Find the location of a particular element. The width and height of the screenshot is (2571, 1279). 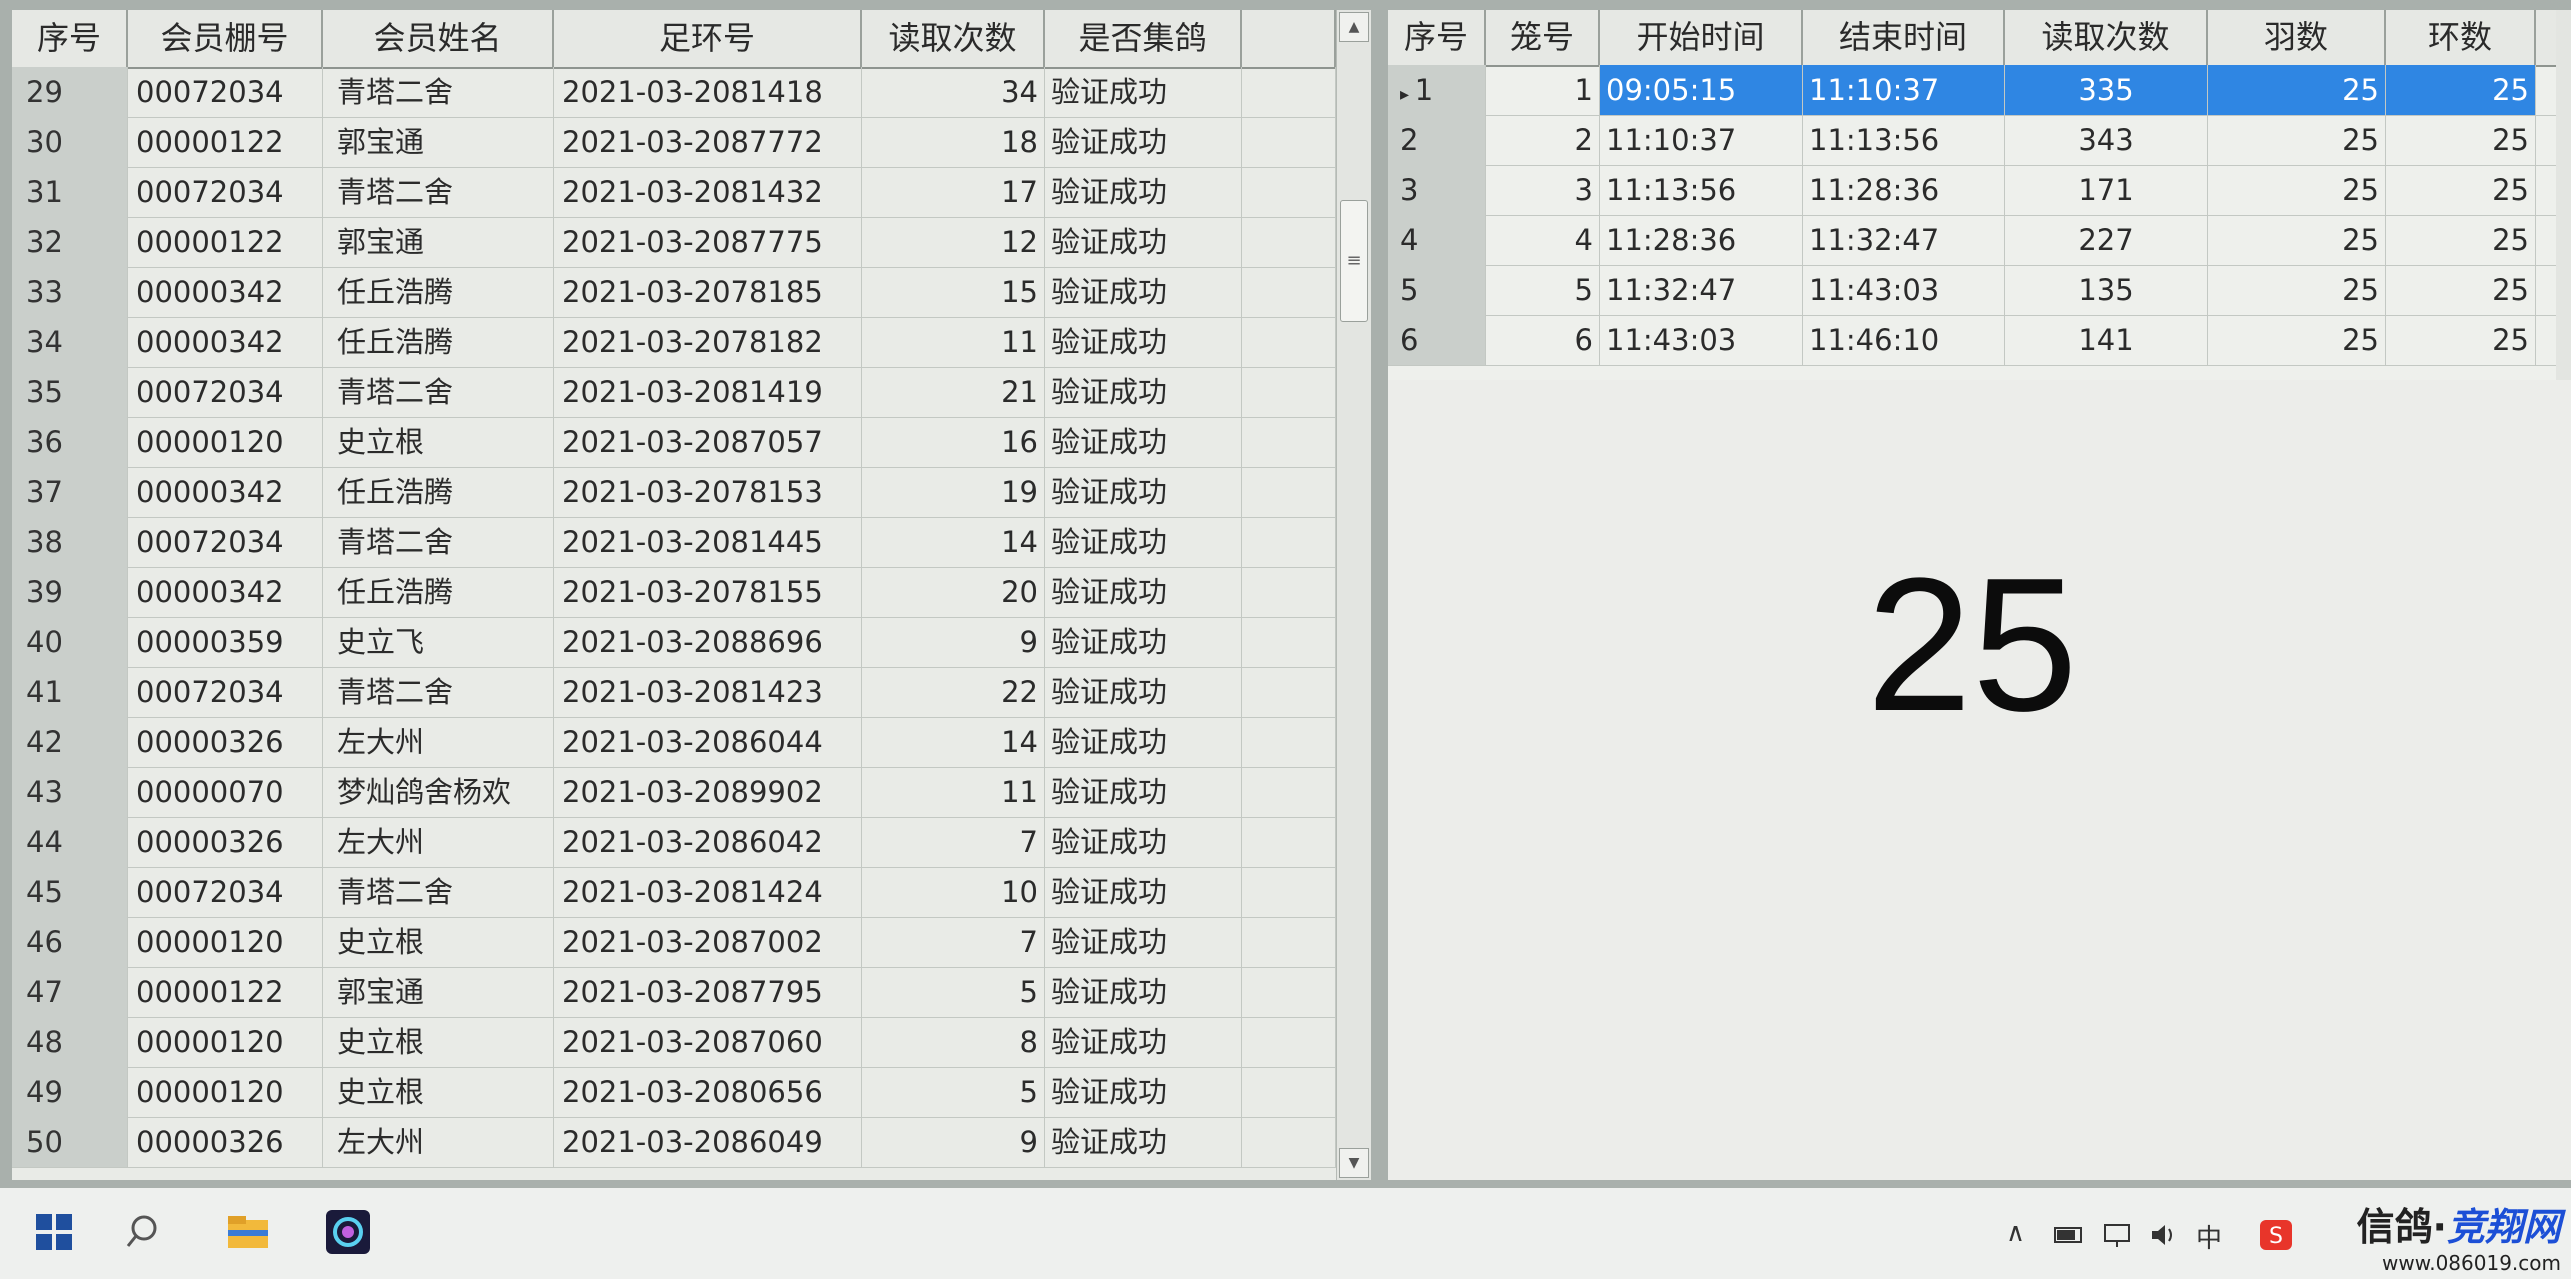

network-icon is located at coordinates (2117, 1235).